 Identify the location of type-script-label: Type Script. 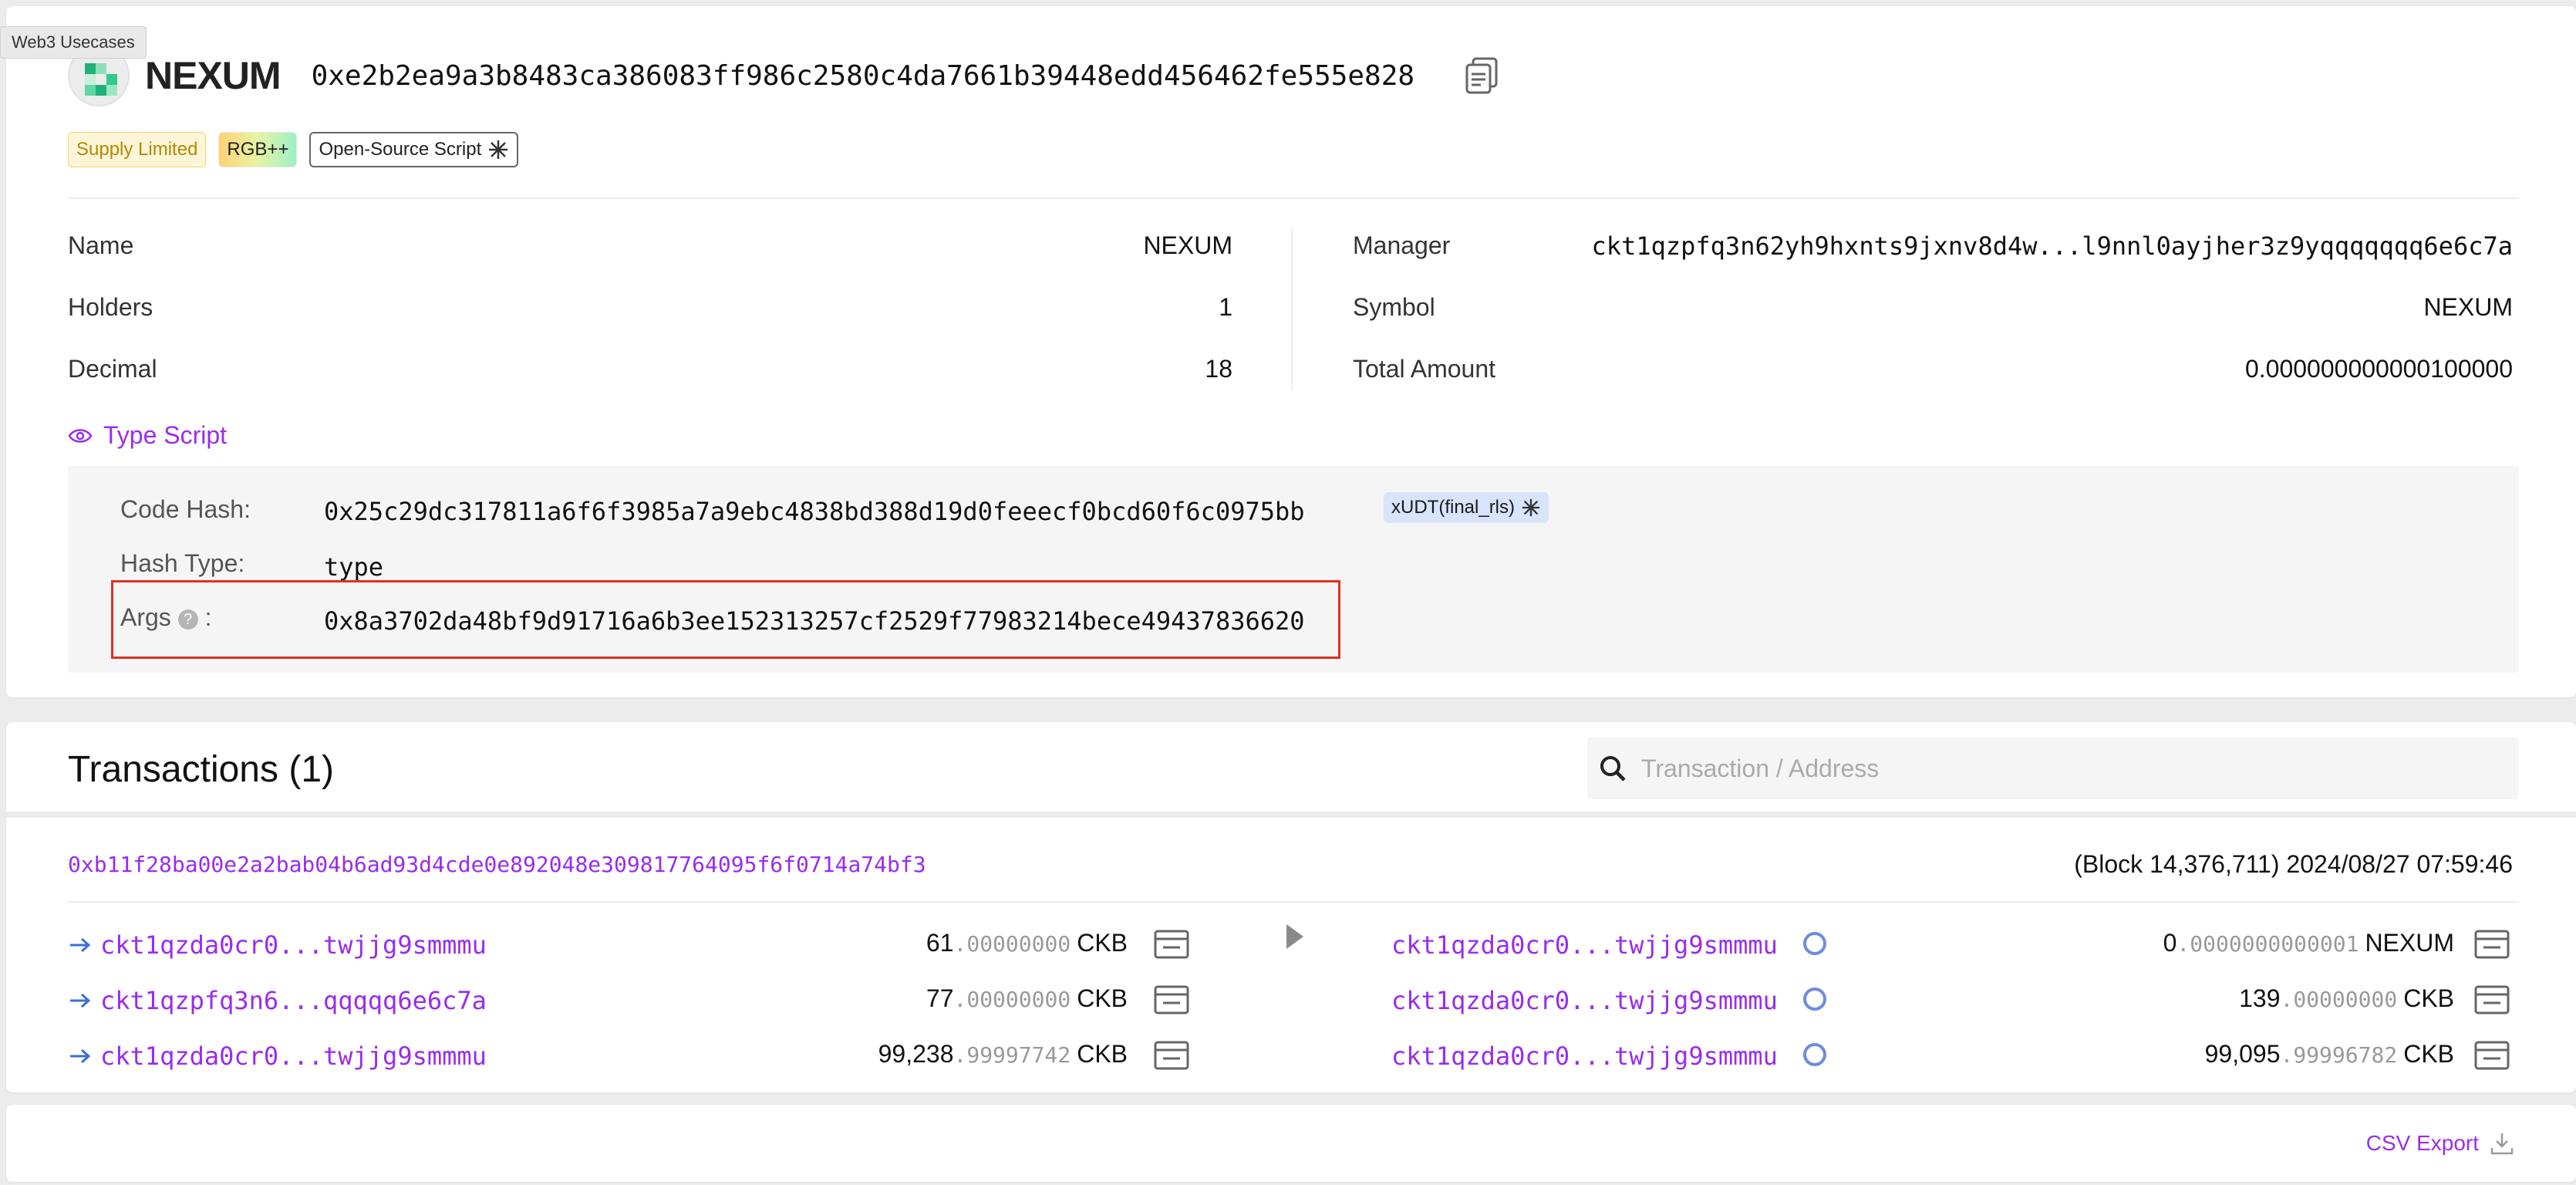
(165, 435).